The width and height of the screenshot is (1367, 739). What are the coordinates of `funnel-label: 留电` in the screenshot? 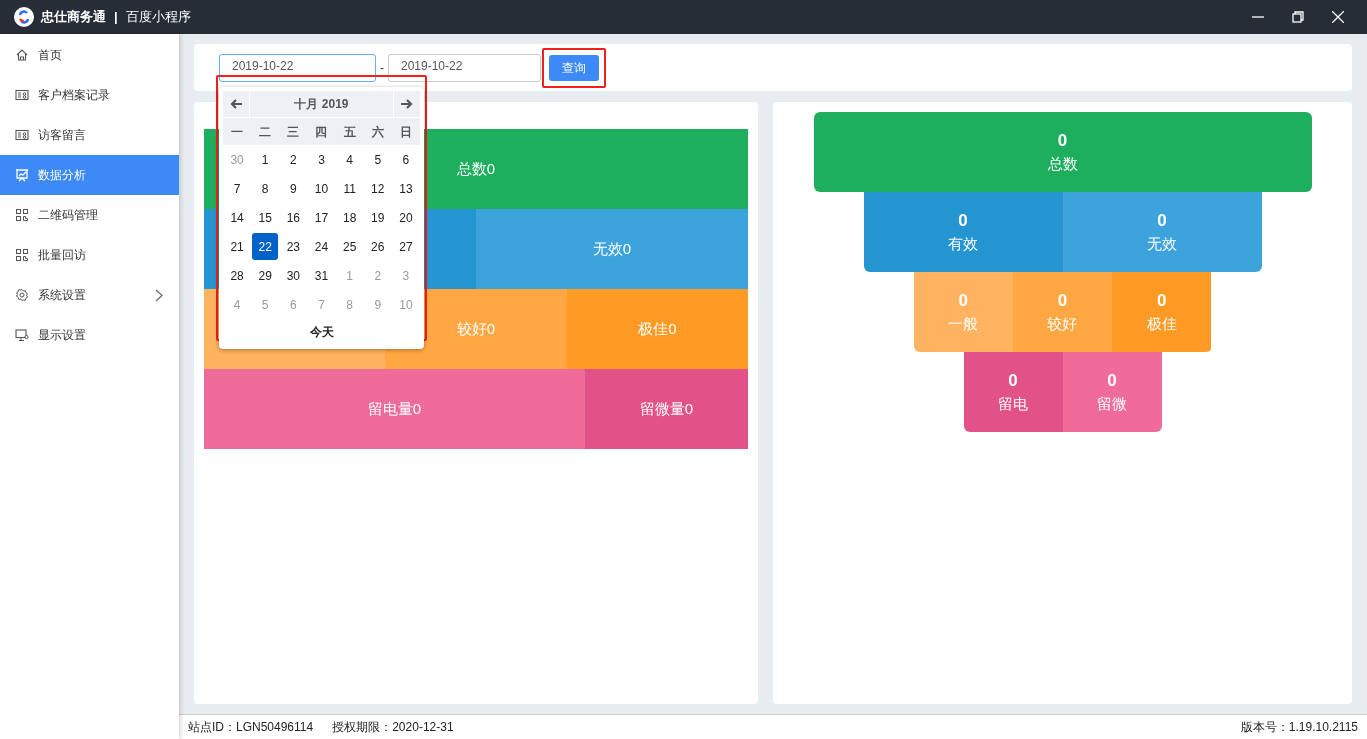 It's located at (1013, 404).